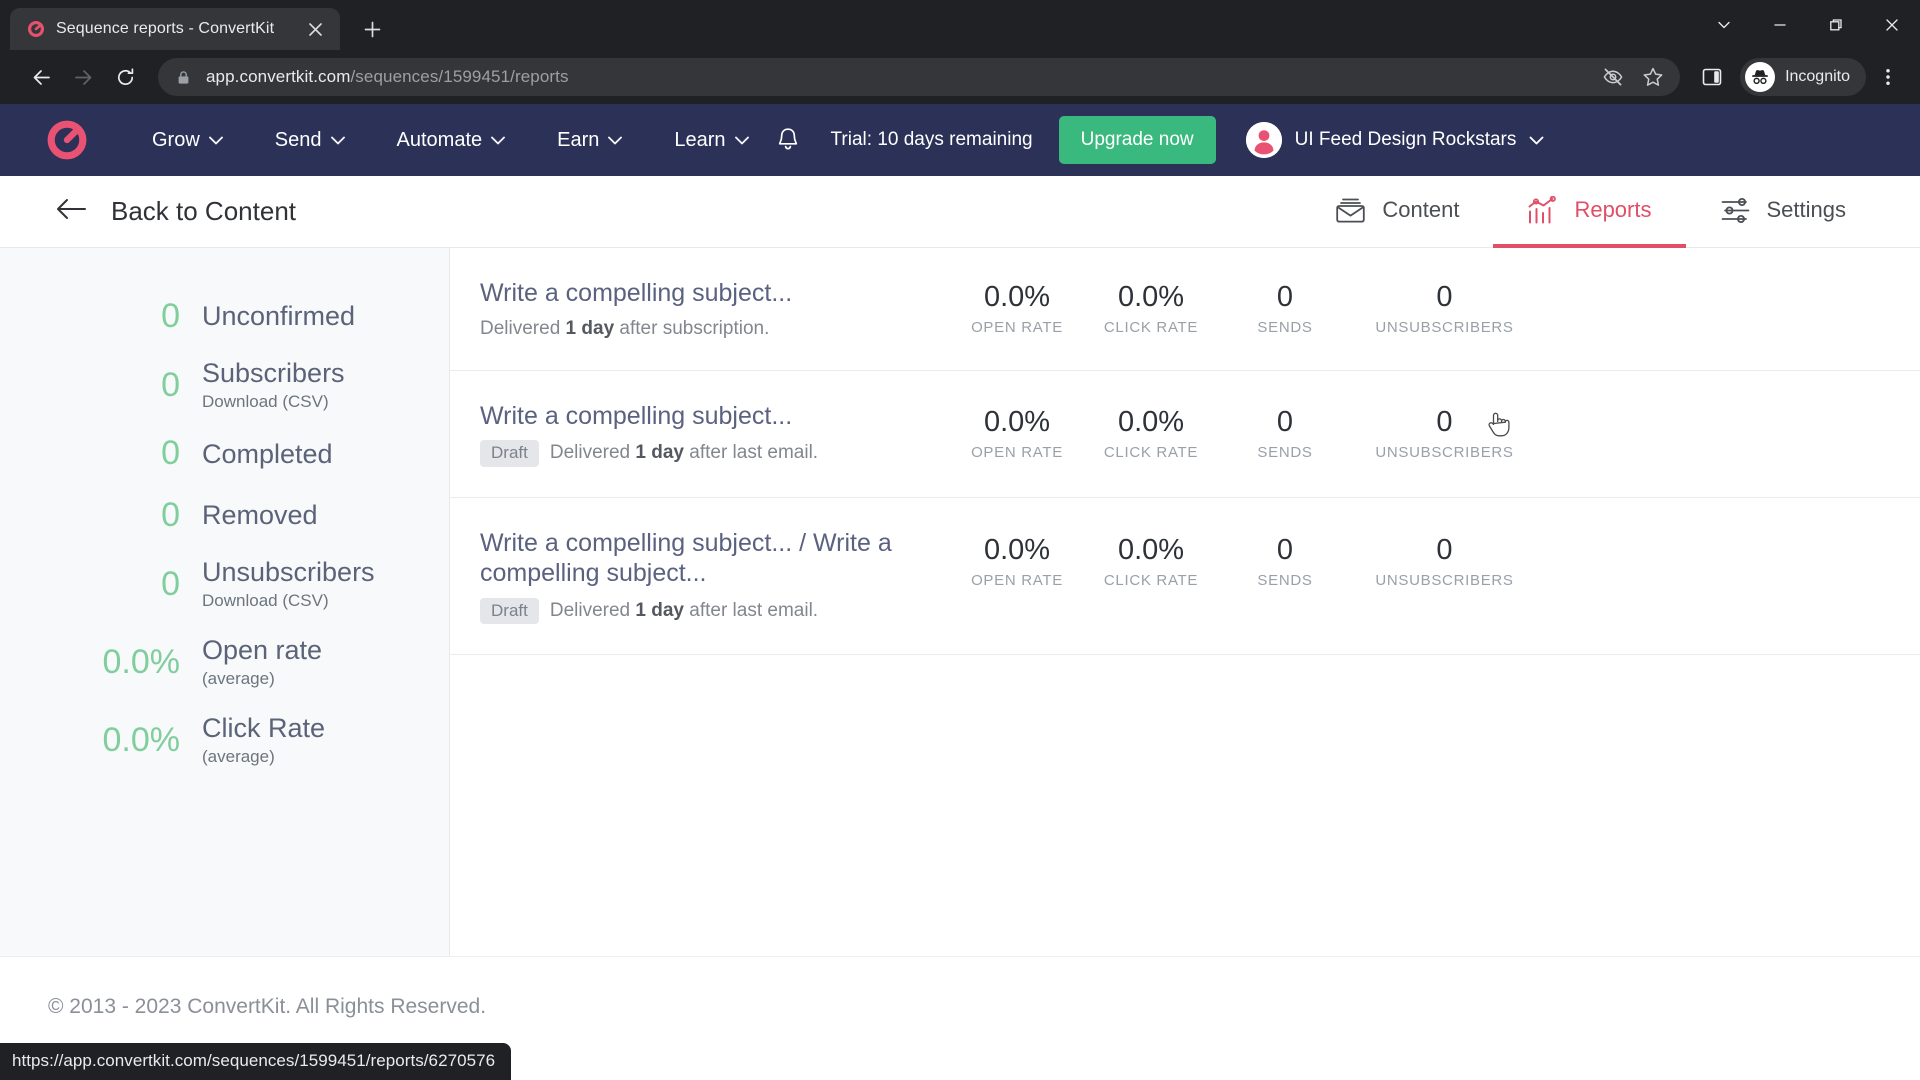  What do you see at coordinates (41, 77) in the screenshot?
I see `back-button` at bounding box center [41, 77].